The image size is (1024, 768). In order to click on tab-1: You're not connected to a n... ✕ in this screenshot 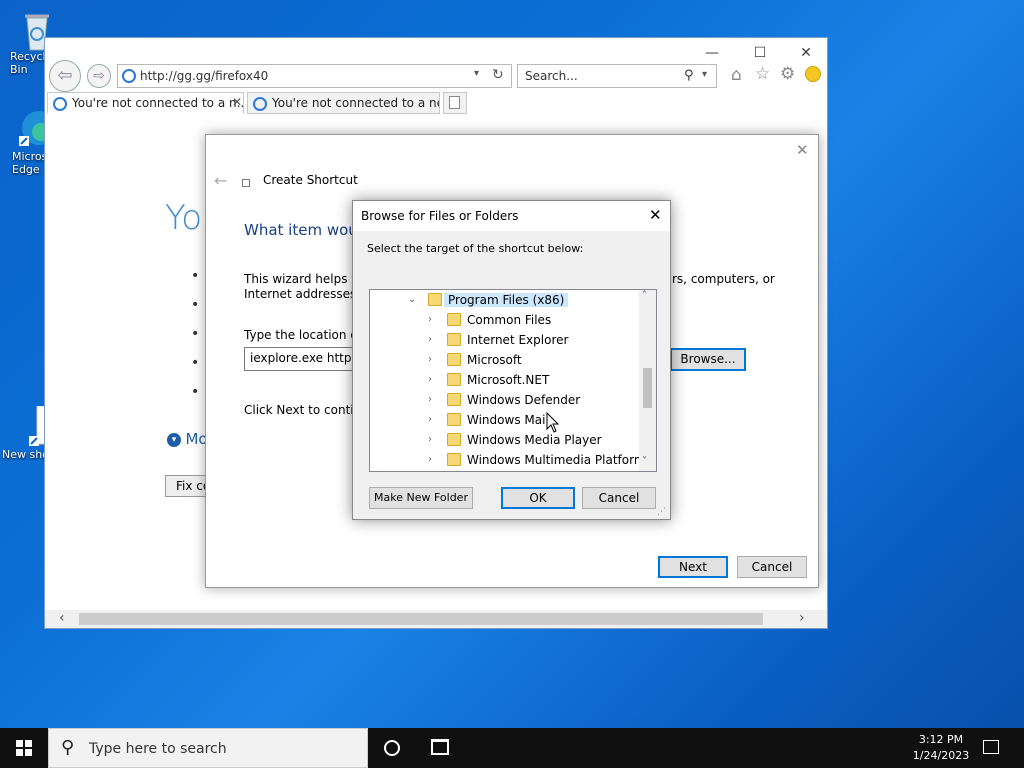, I will do `click(145, 103)`.